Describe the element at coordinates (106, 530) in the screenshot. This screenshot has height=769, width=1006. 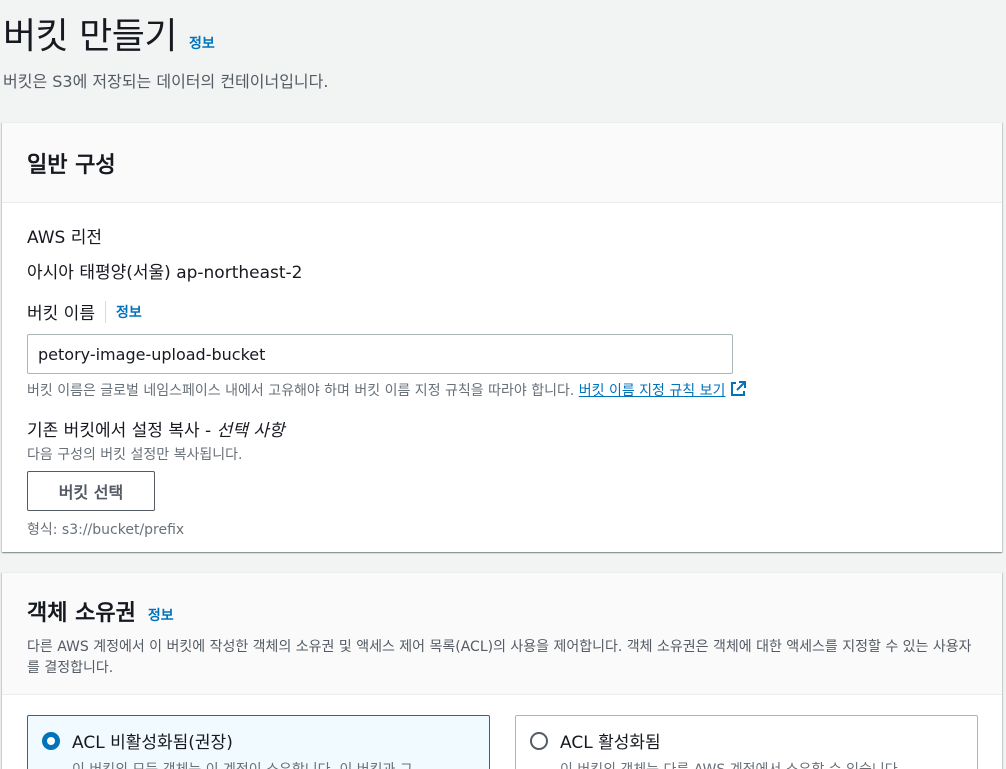
I see `format-hint: 형식: s3://bucket/prefix` at that location.